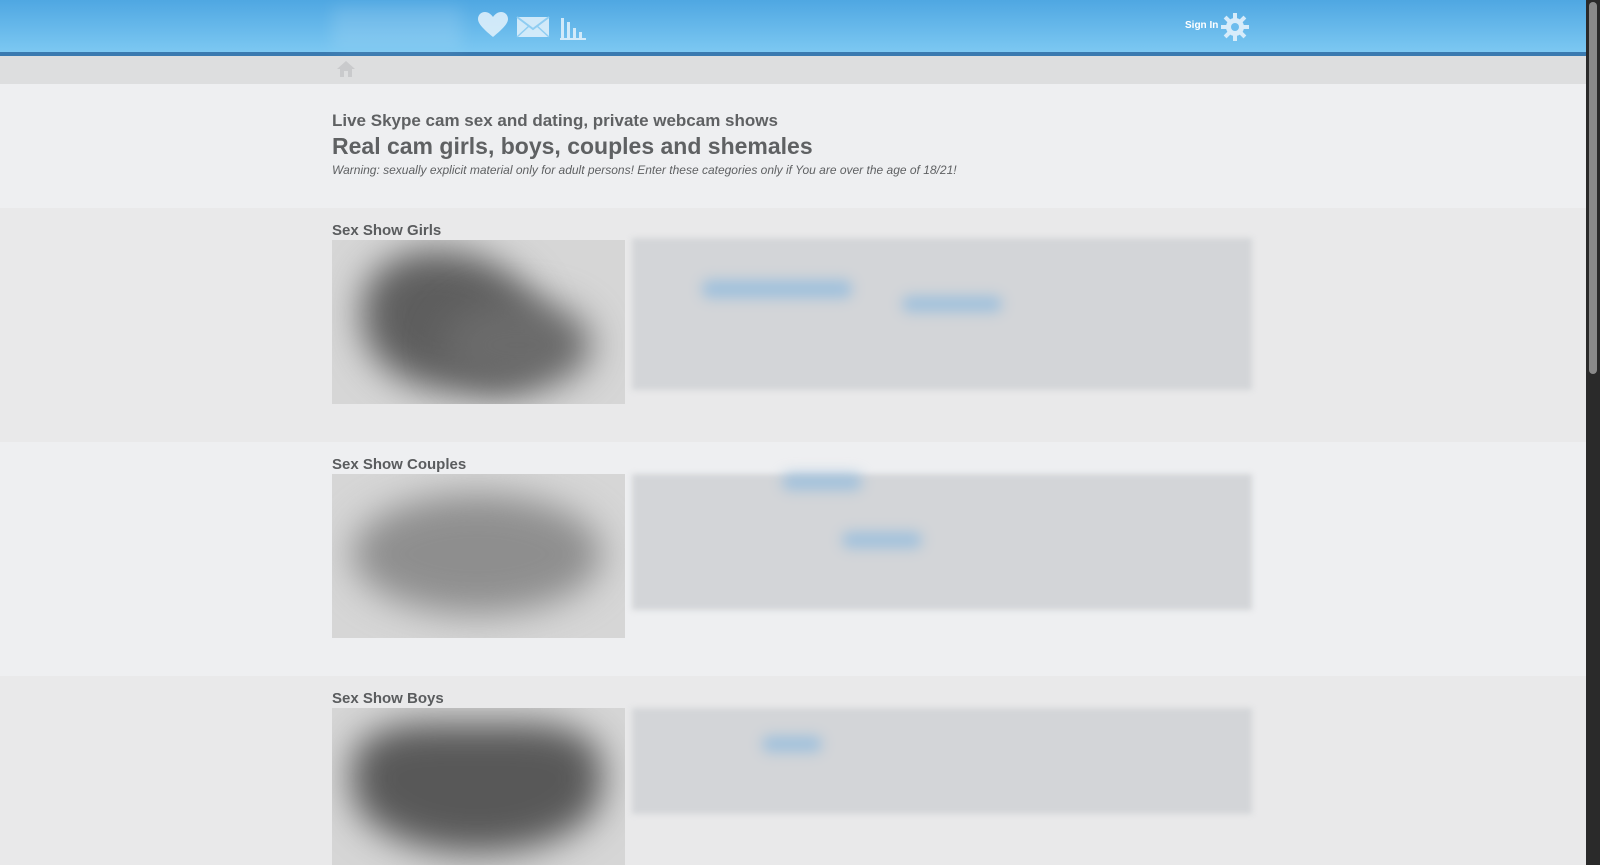  I want to click on section-title: Sex Show Couples, so click(399, 464).